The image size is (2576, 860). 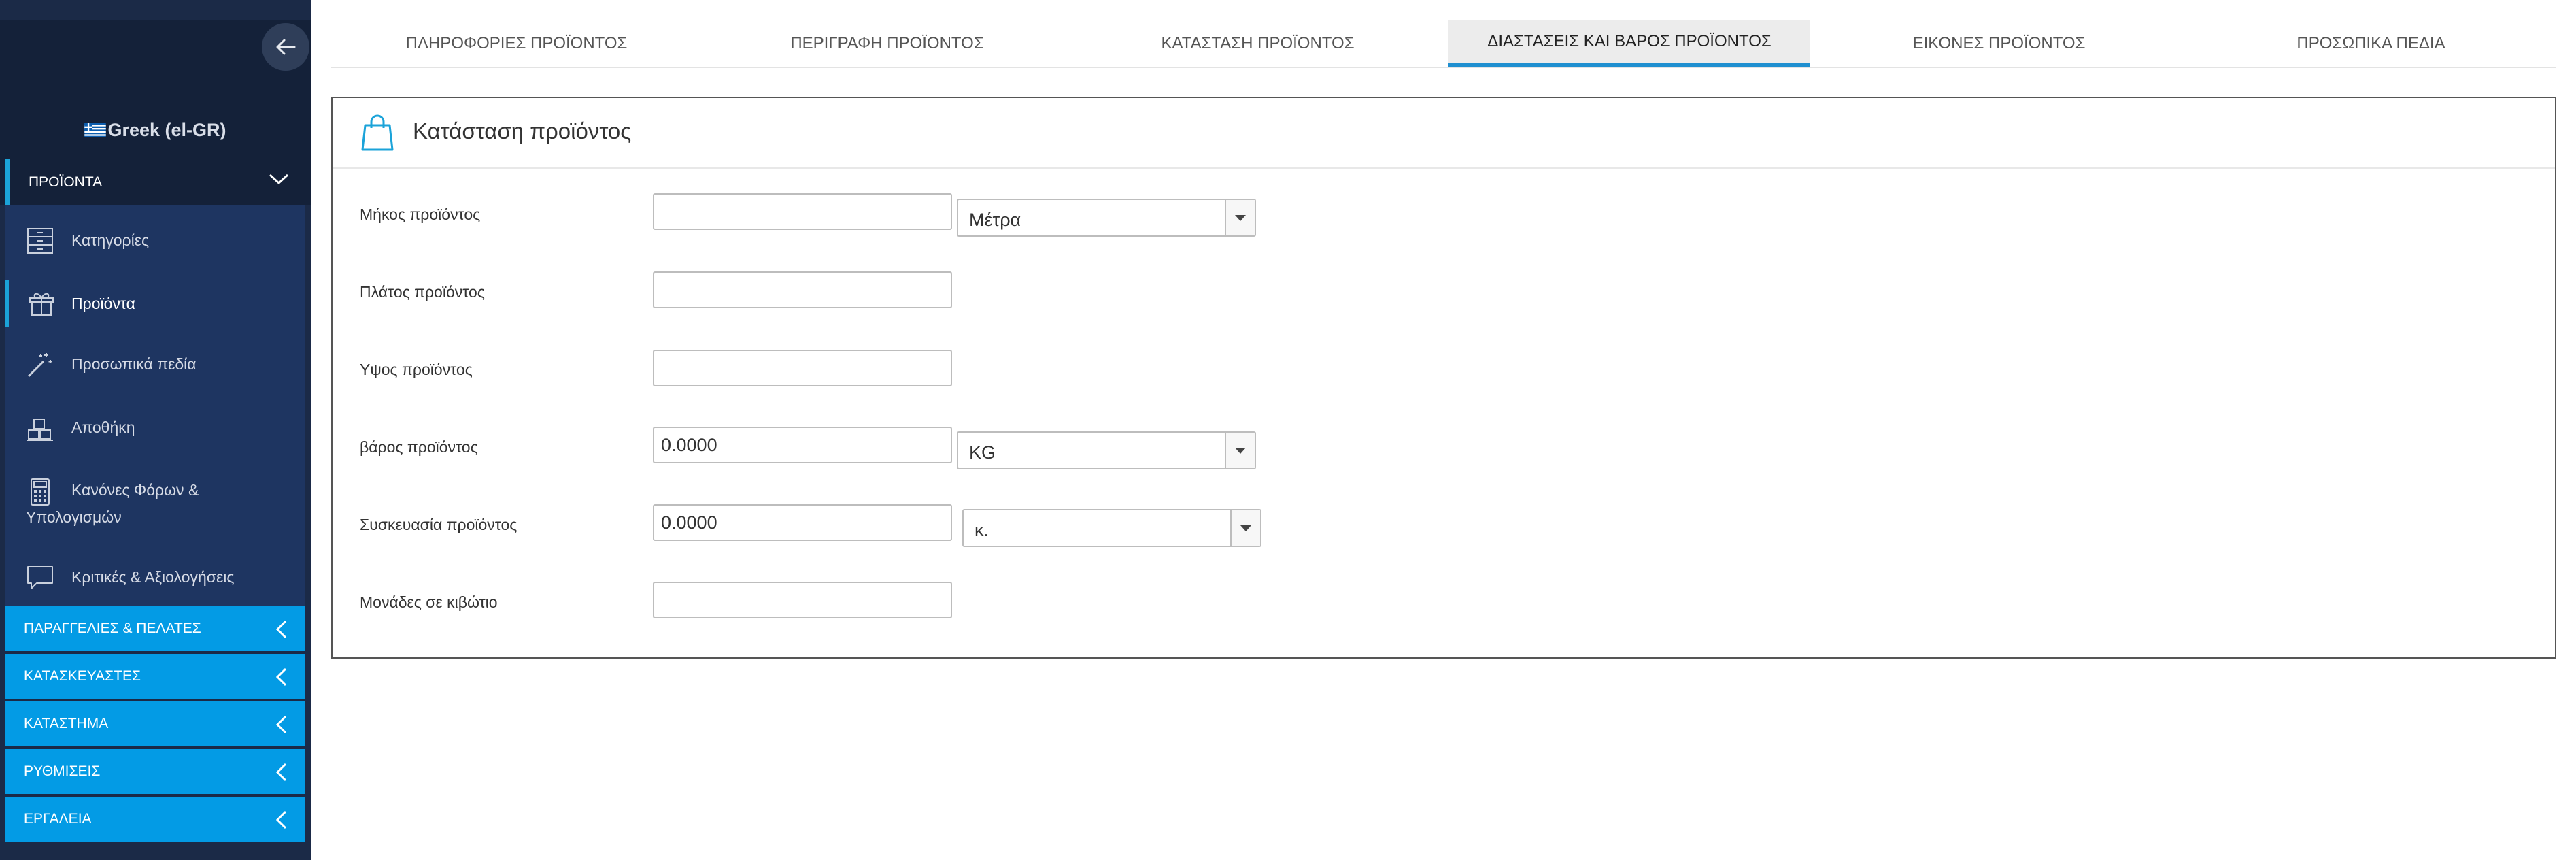 What do you see at coordinates (155, 819) in the screenshot?
I see `sidebar-group-tools: ΕΡΓΑΛΕΙΑ` at bounding box center [155, 819].